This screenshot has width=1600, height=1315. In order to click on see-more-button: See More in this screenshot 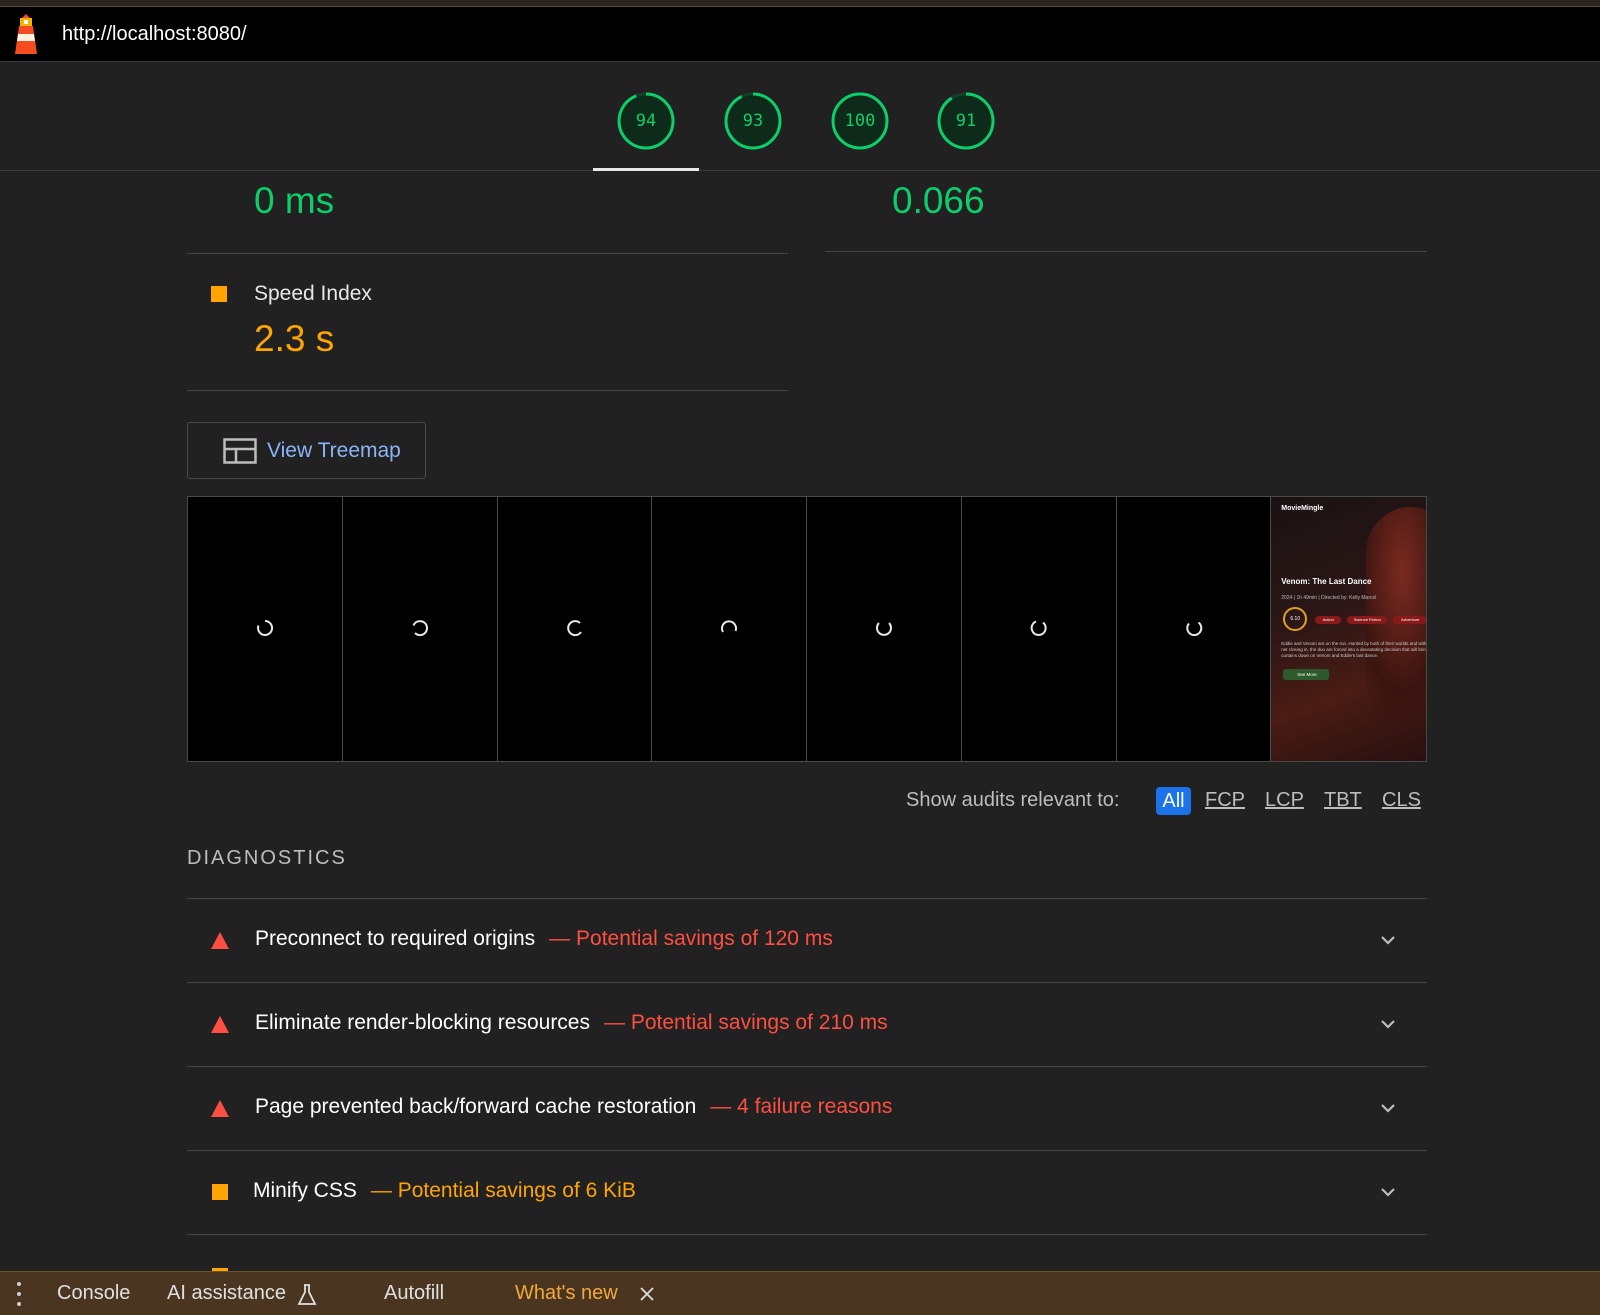, I will do `click(1306, 674)`.